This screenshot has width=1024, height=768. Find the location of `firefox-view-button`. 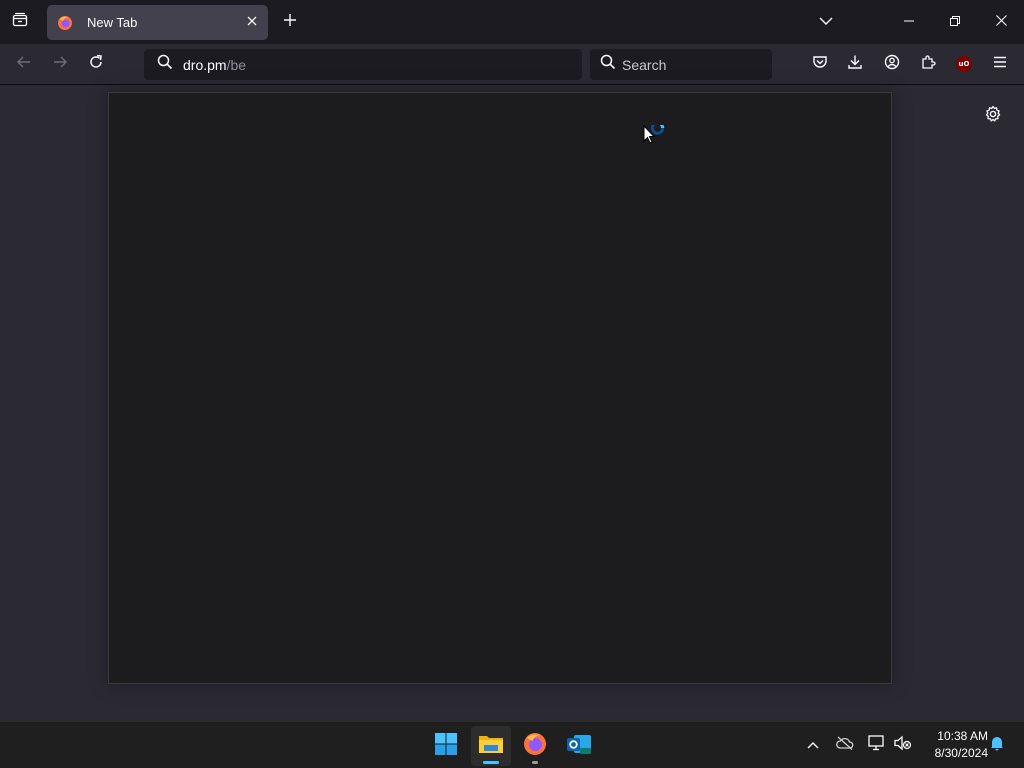

firefox-view-button is located at coordinates (20, 22).